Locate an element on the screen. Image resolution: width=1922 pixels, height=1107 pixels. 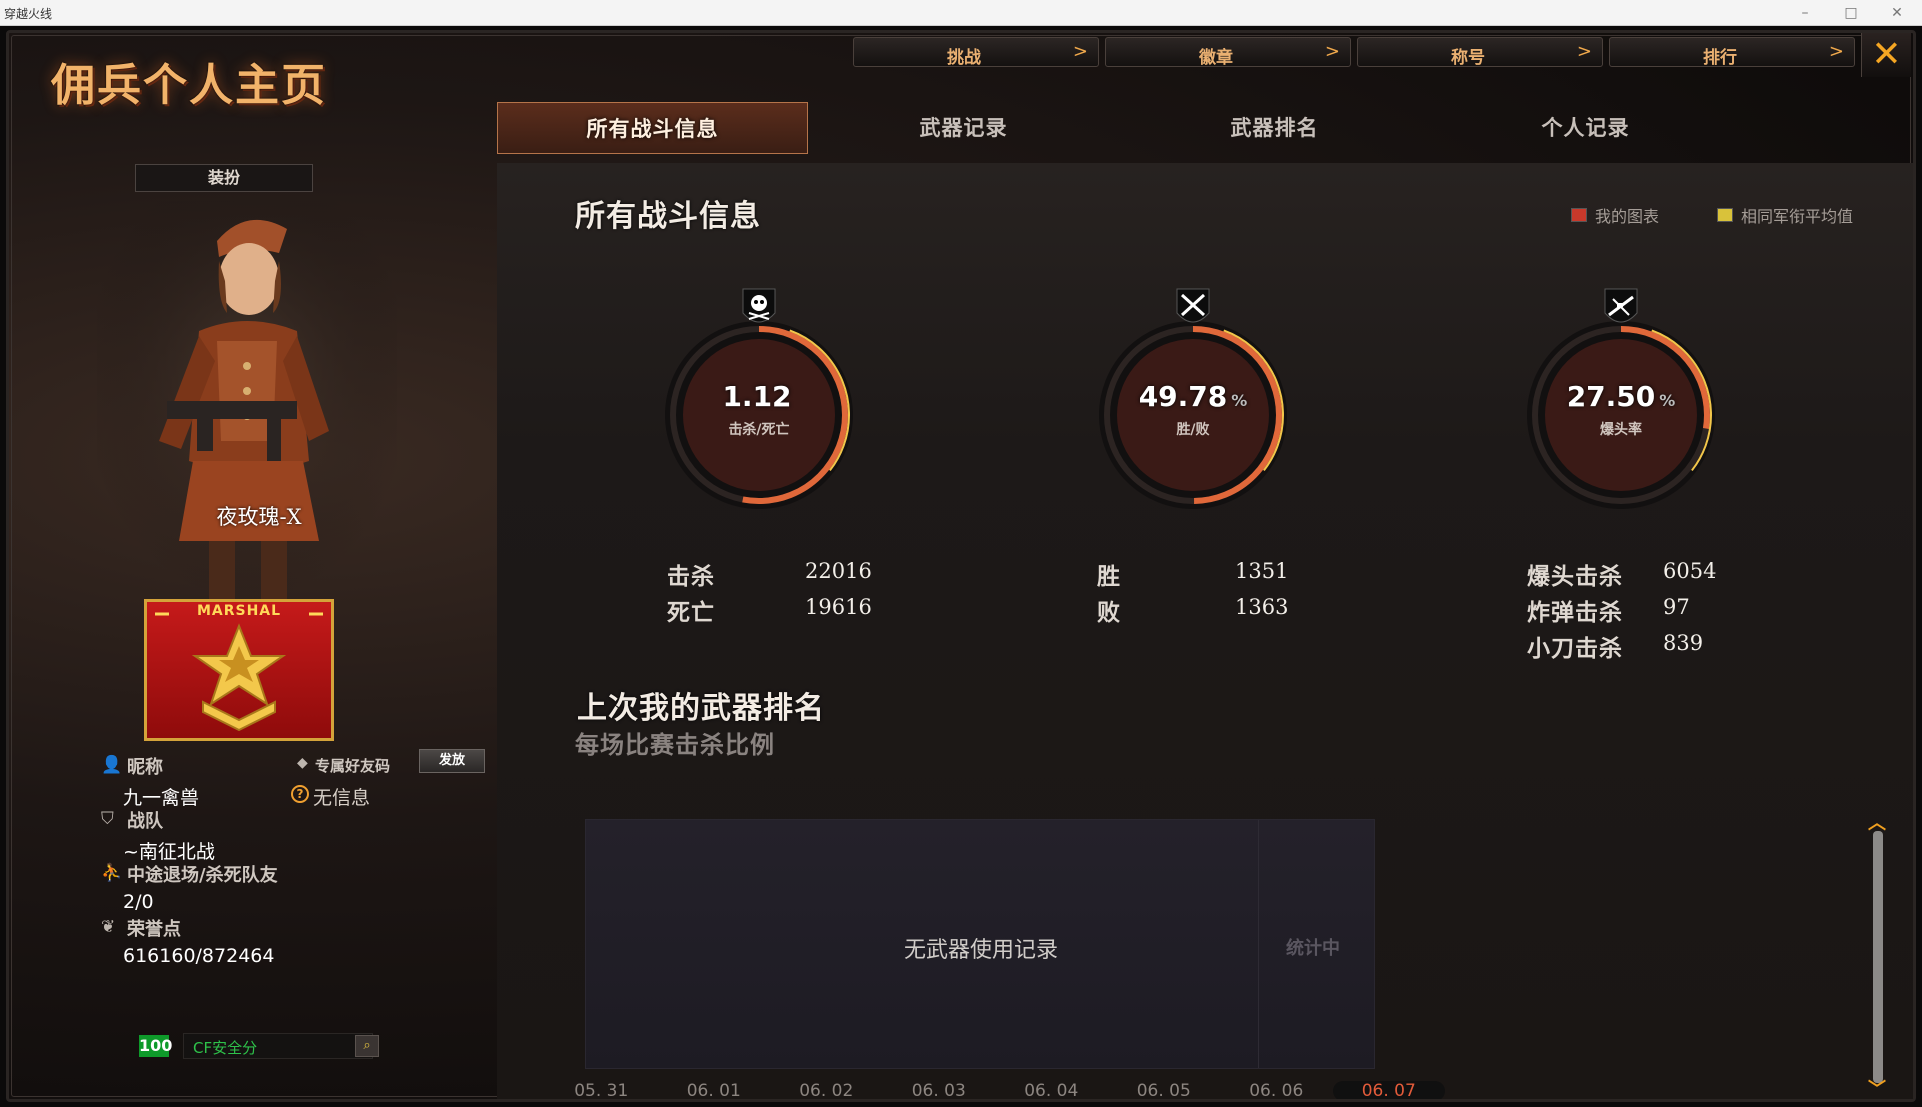
scroll-down-icon: ﹀ is located at coordinates (1877, 1090).